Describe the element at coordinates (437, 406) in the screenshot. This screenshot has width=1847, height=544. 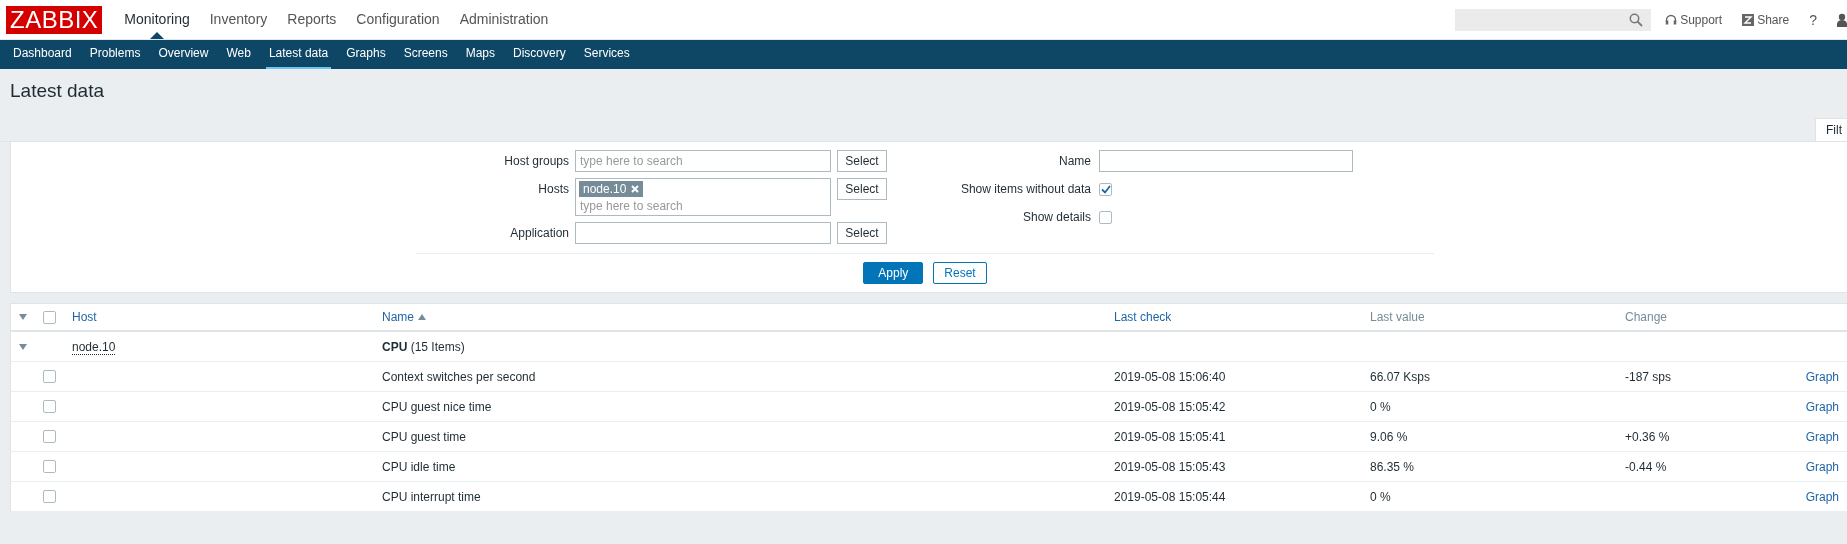
I see `item-name: CPU guest nice time` at that location.